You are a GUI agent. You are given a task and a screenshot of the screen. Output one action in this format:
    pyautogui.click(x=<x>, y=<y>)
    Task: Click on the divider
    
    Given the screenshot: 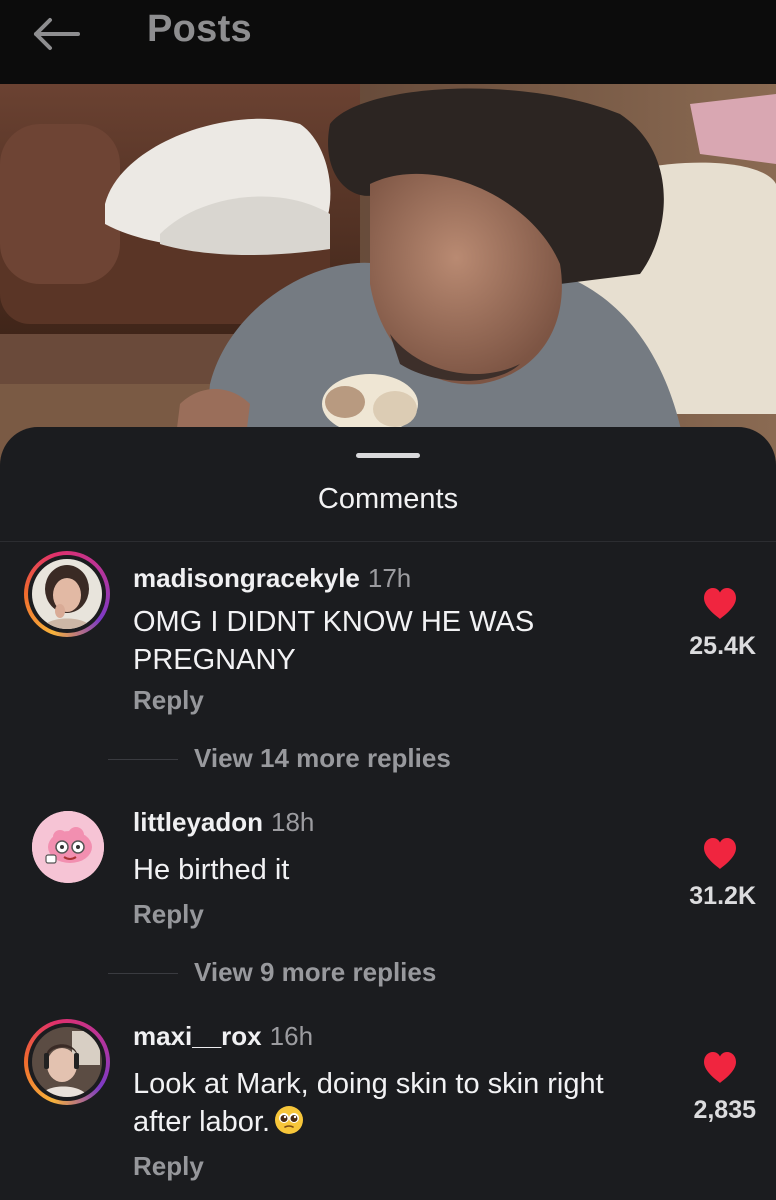 What is the action you would take?
    pyautogui.click(x=388, y=541)
    